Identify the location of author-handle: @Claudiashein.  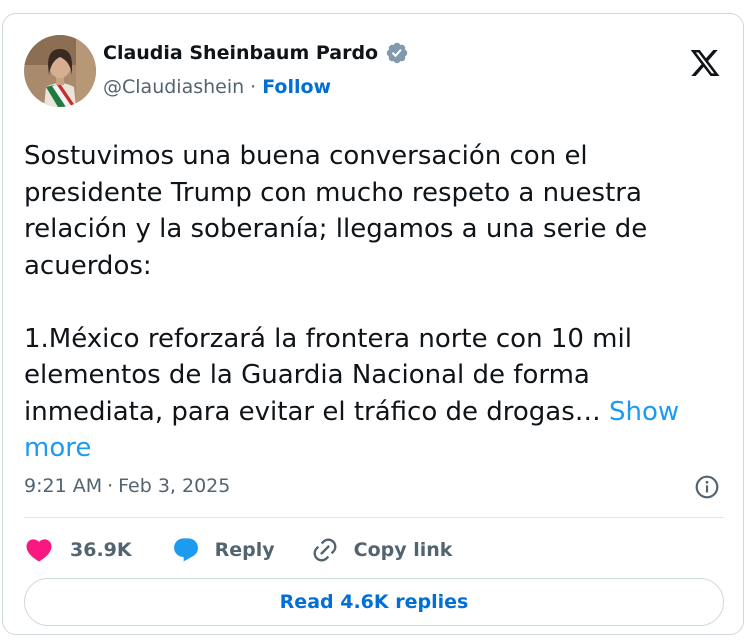
(173, 87).